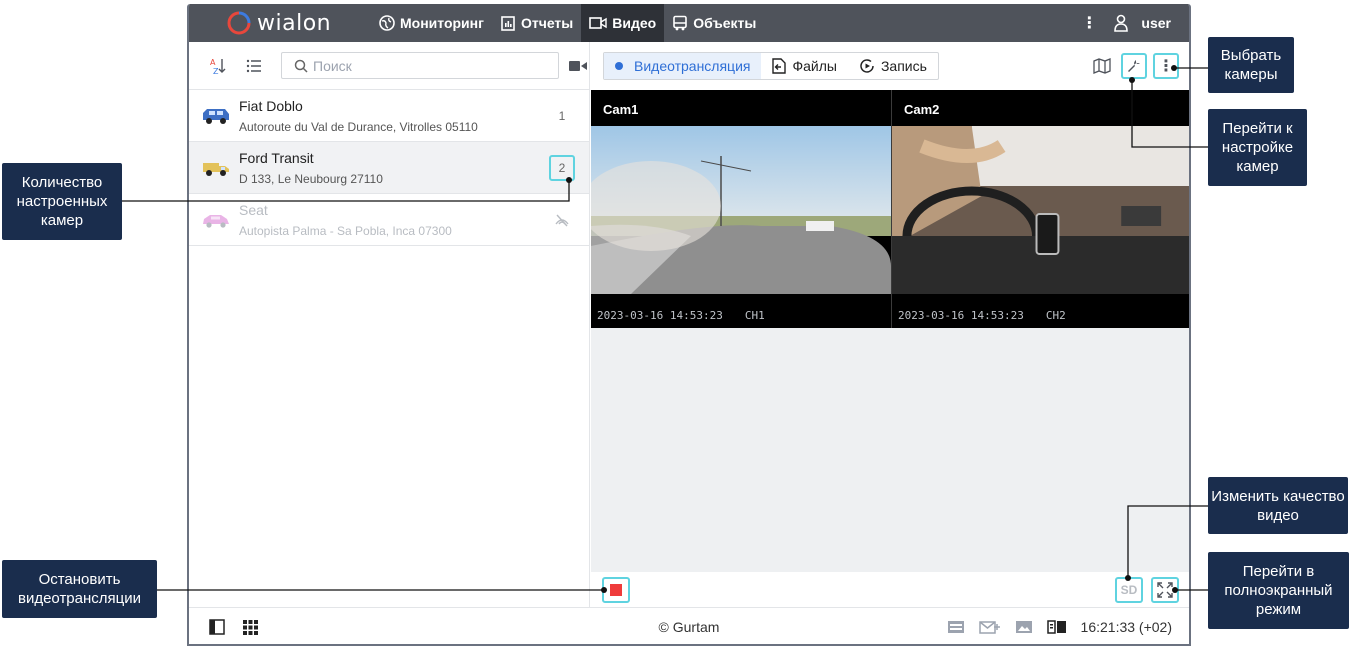  Describe the element at coordinates (420, 65) in the screenshot. I see `search-input: Поиск` at that location.